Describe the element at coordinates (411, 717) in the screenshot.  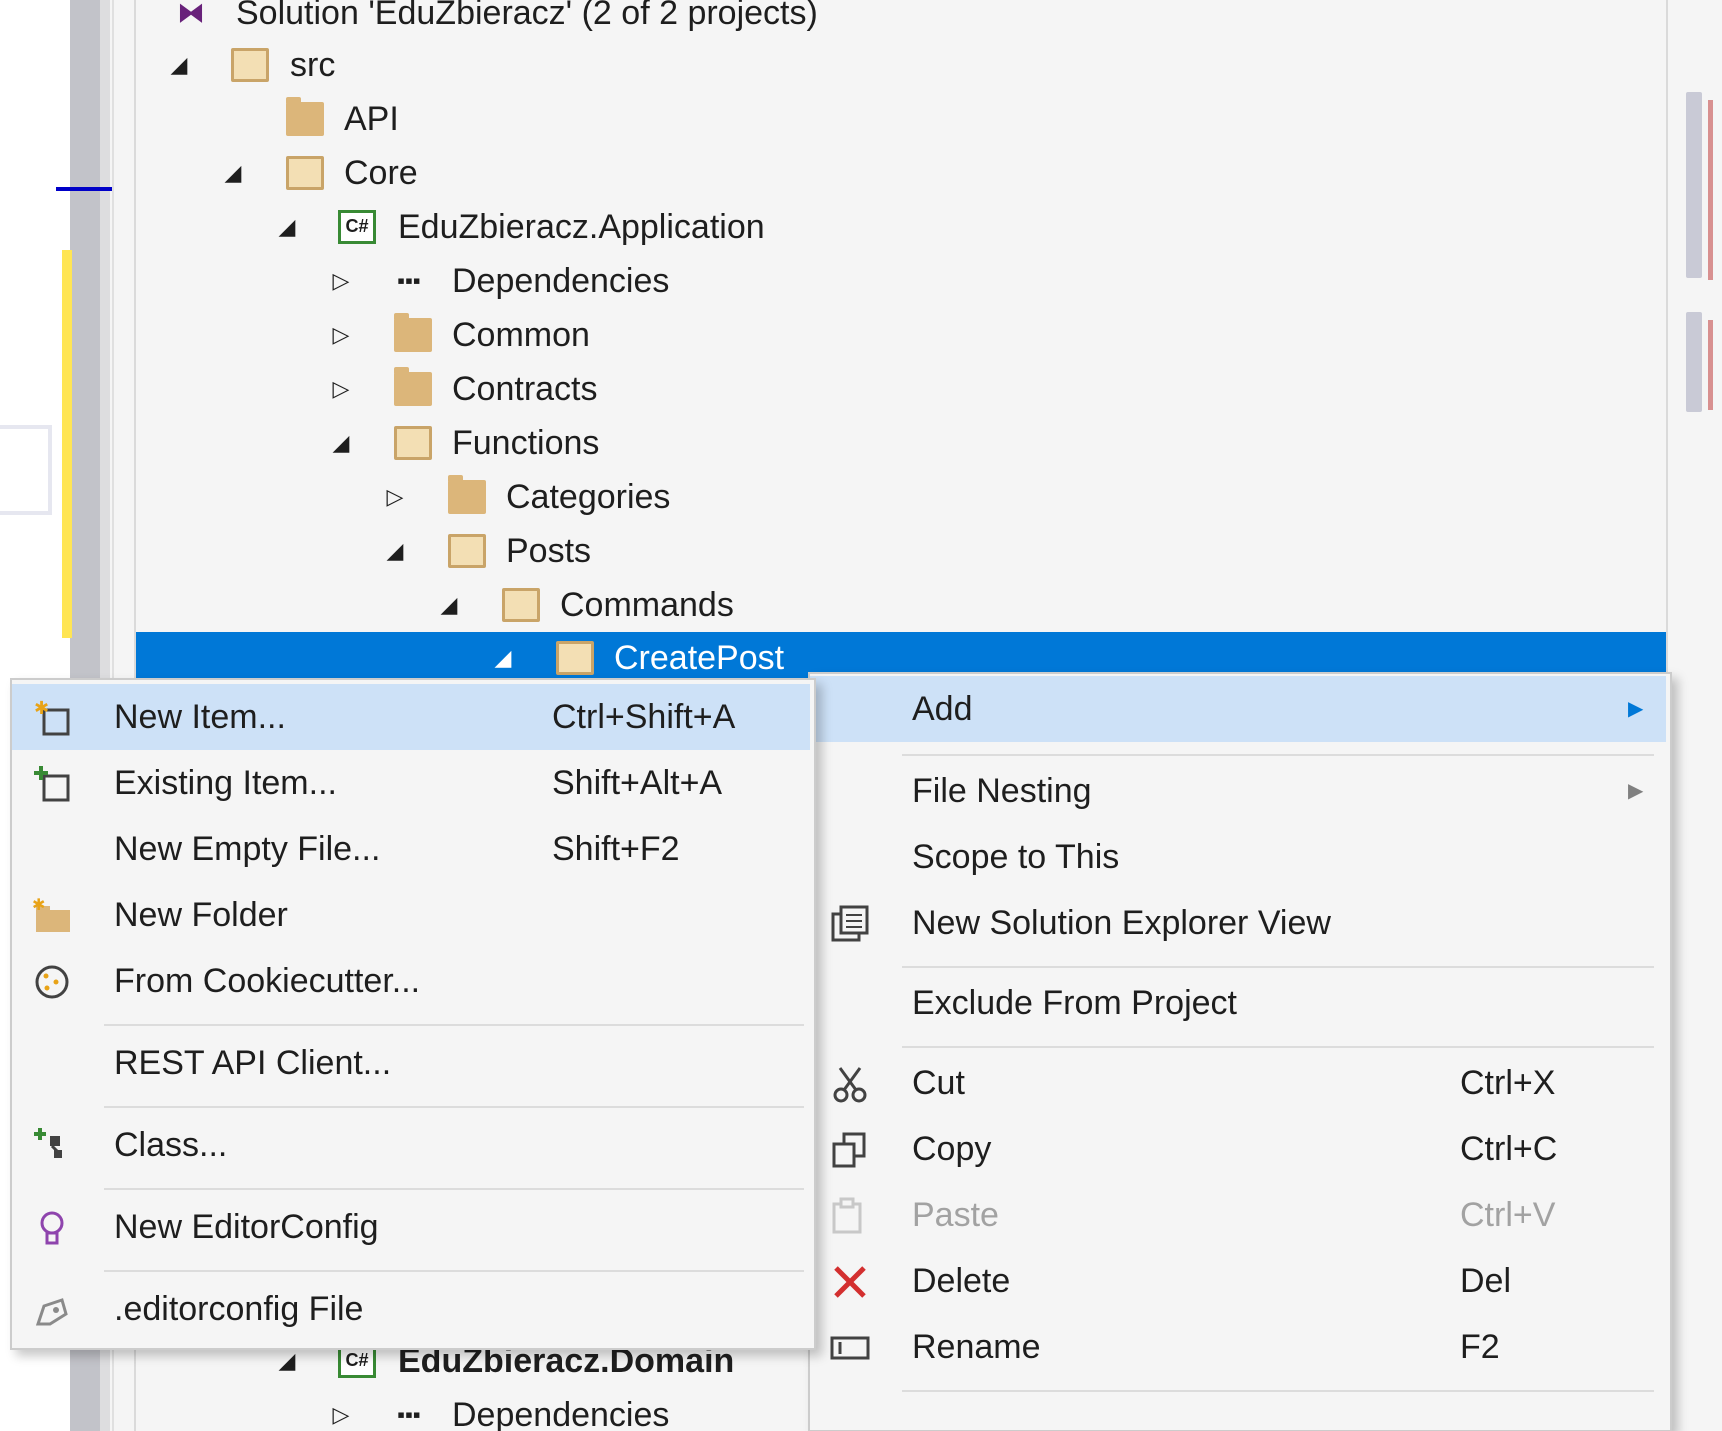
I see `menu-item-new-item: ✱ New Item... Ctrl+Shift+A` at that location.